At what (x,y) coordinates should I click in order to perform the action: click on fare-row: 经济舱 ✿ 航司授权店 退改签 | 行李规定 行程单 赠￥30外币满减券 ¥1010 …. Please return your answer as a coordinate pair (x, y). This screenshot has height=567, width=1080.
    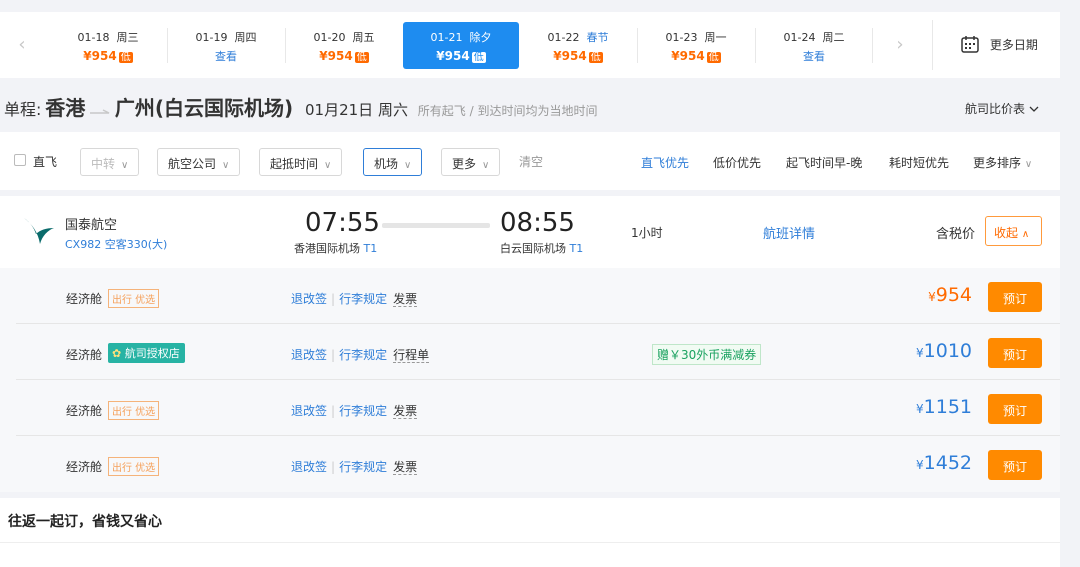
    Looking at the image, I should click on (538, 352).